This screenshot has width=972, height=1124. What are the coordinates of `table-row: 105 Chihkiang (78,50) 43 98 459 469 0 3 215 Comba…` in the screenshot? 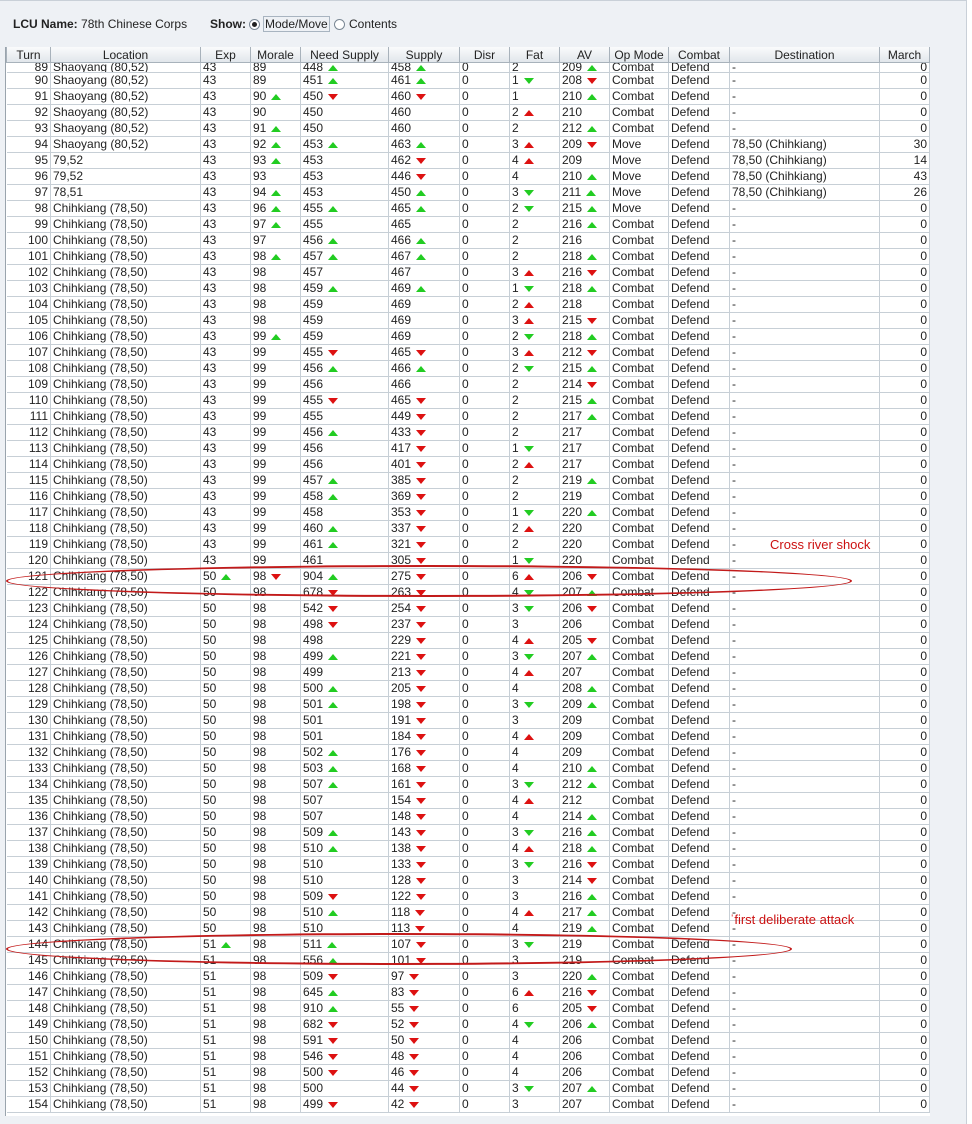 It's located at (468, 320).